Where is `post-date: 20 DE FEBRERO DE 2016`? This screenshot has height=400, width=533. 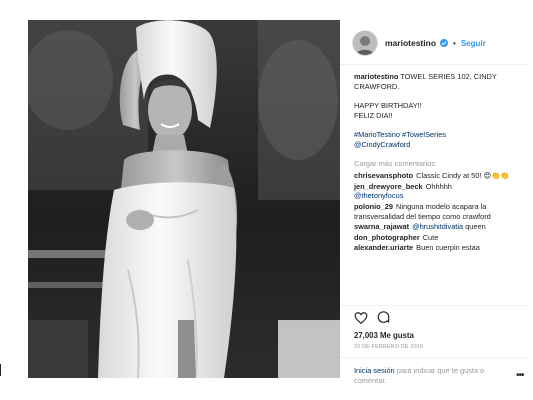 post-date: 20 DE FEBRERO DE 2016 is located at coordinates (389, 347).